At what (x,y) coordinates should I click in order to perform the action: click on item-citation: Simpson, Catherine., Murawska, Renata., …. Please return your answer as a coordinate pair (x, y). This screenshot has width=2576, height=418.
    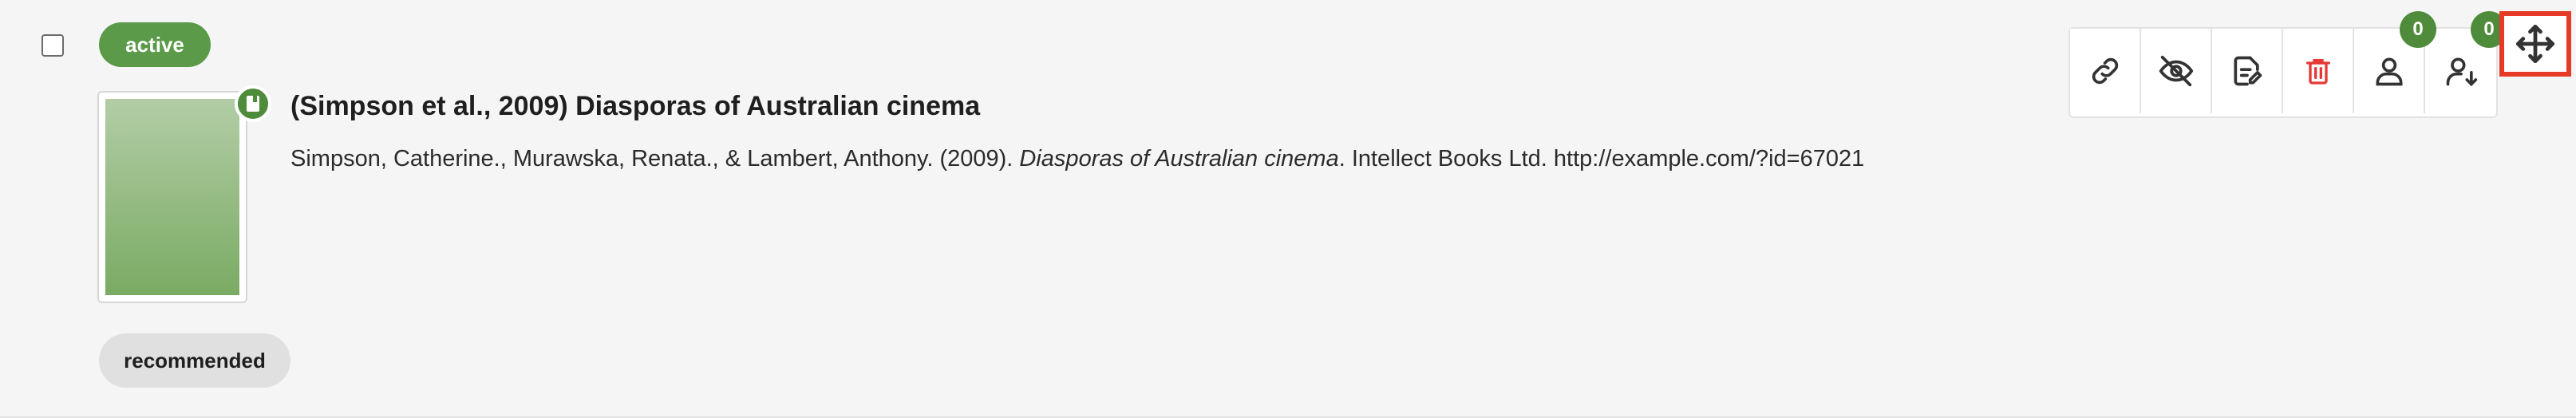
    Looking at the image, I should click on (1077, 159).